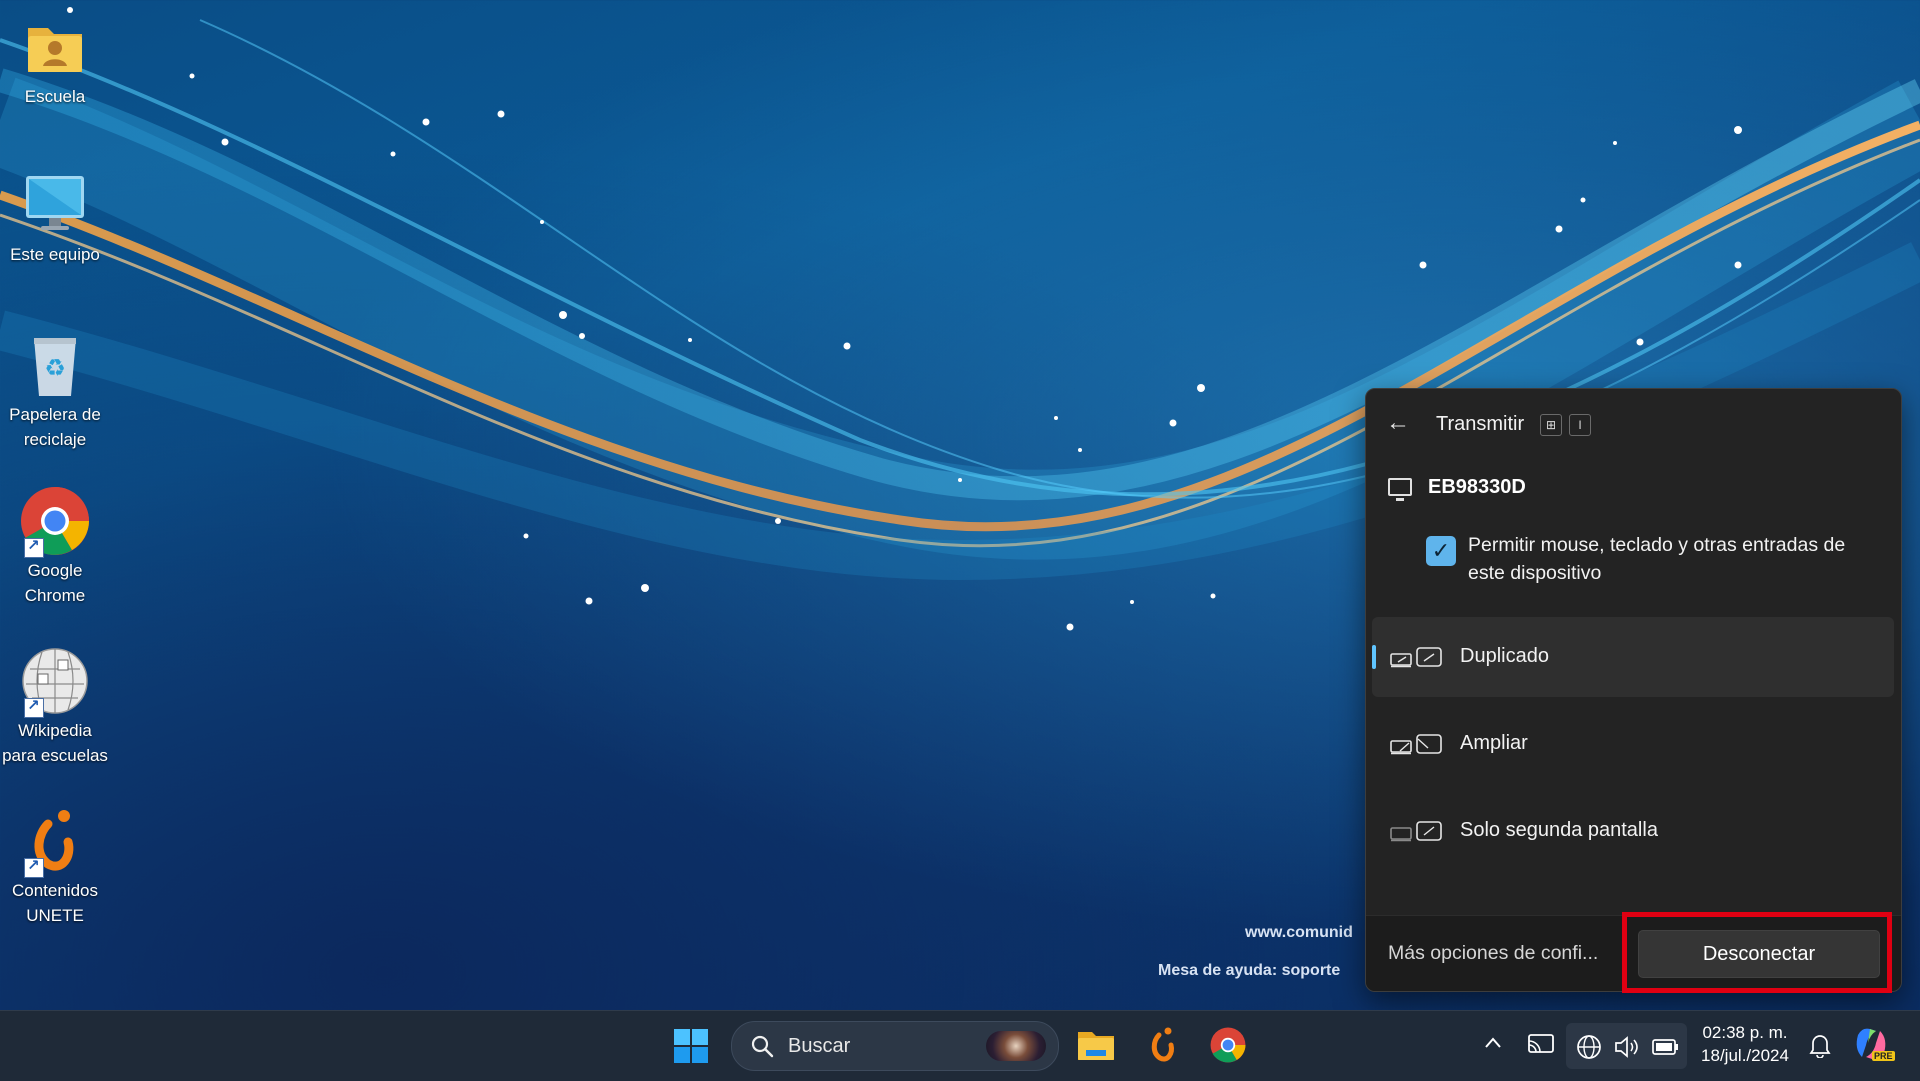  I want to click on desktop-icon-chrome: Google Chrome, so click(55, 546).